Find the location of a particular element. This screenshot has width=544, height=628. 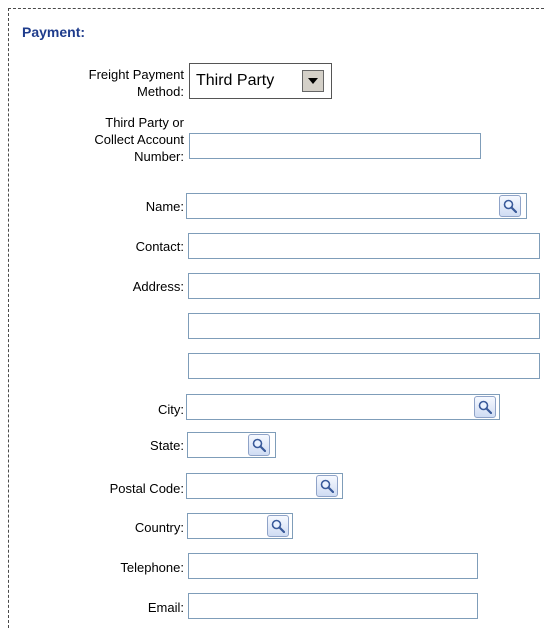

state-lookup-button is located at coordinates (259, 445).